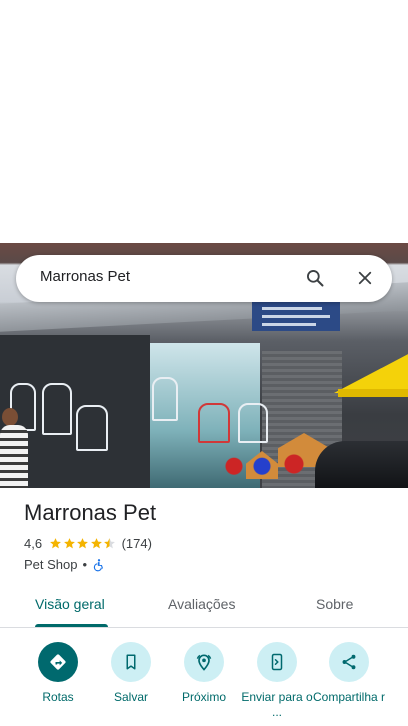 This screenshot has width=408, height=726. Describe the element at coordinates (334, 604) in the screenshot. I see `tab-about: Sobre` at that location.